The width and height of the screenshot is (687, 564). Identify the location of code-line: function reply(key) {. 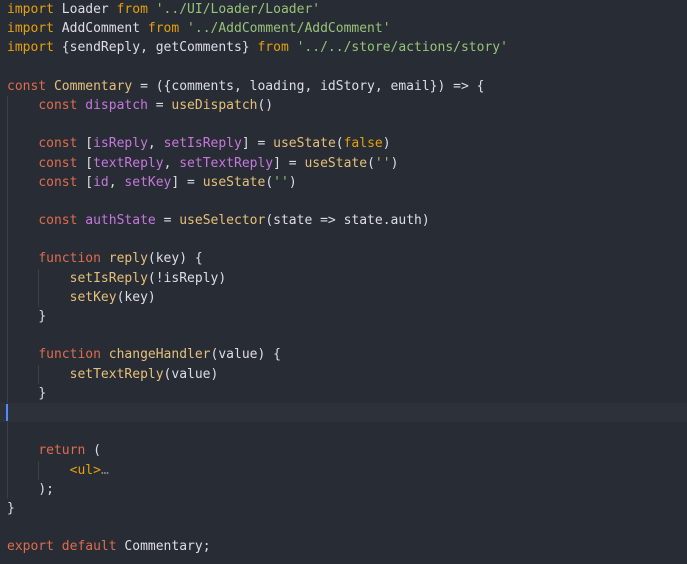
(343, 259).